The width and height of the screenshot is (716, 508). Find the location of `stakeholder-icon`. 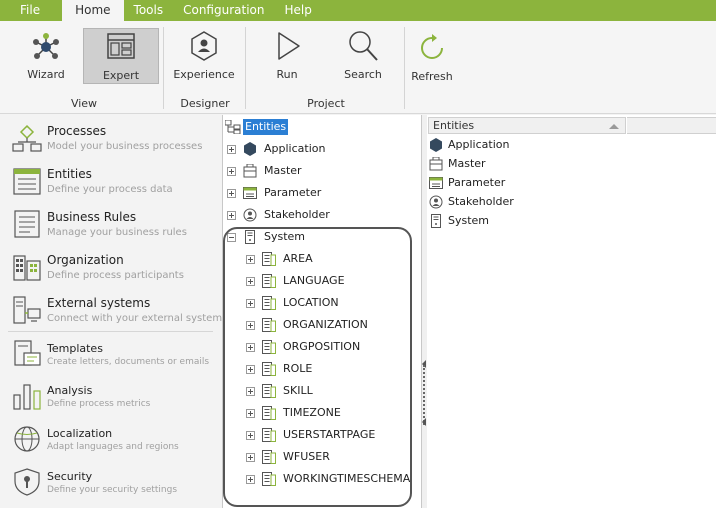

stakeholder-icon is located at coordinates (436, 202).